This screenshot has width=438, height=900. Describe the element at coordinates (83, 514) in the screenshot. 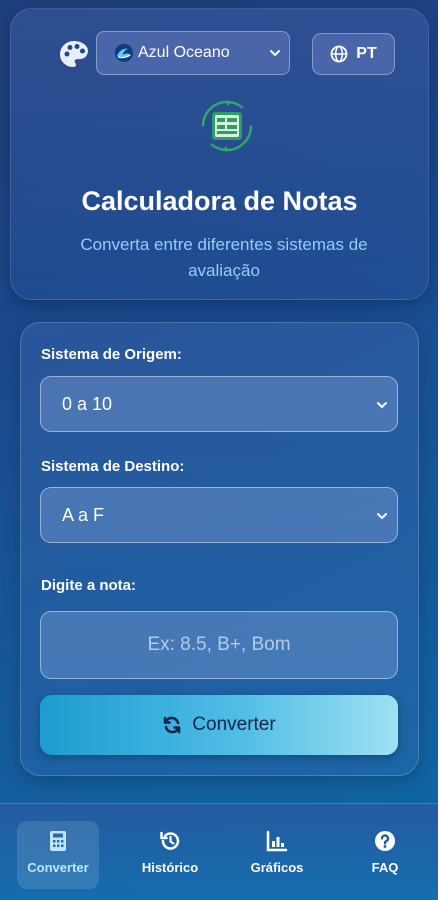

I see `destination-system-value: A a F` at that location.